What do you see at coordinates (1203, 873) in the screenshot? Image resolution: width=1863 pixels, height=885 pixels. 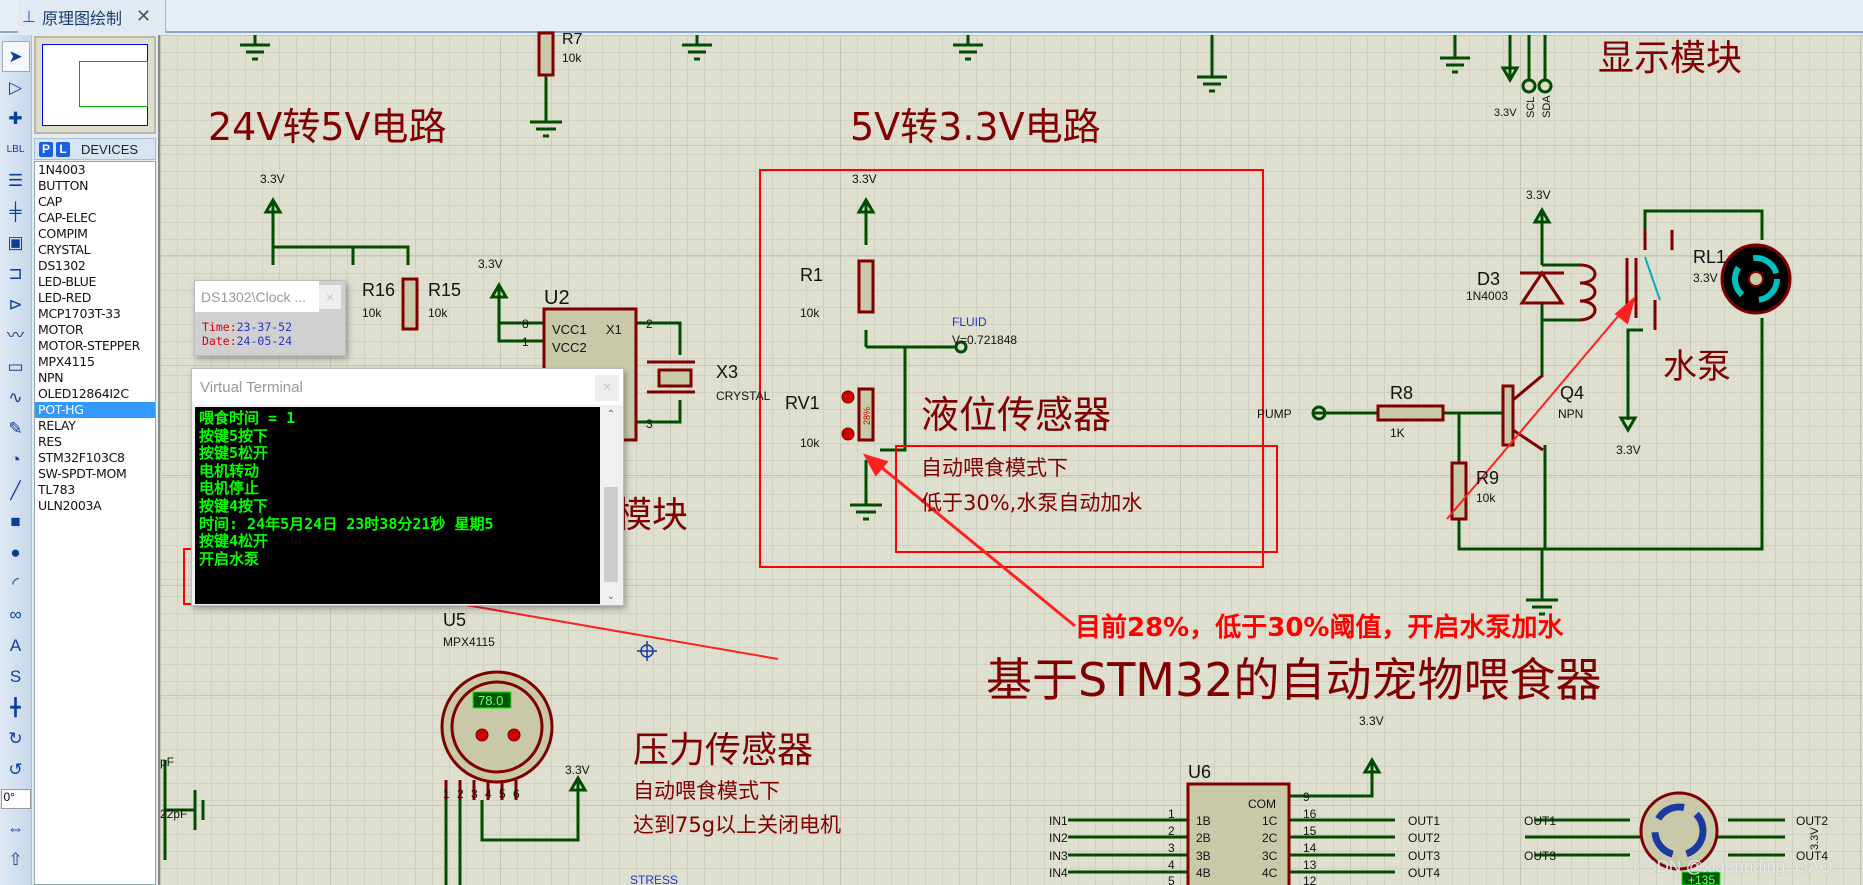 I see `u6-4b: 4B` at bounding box center [1203, 873].